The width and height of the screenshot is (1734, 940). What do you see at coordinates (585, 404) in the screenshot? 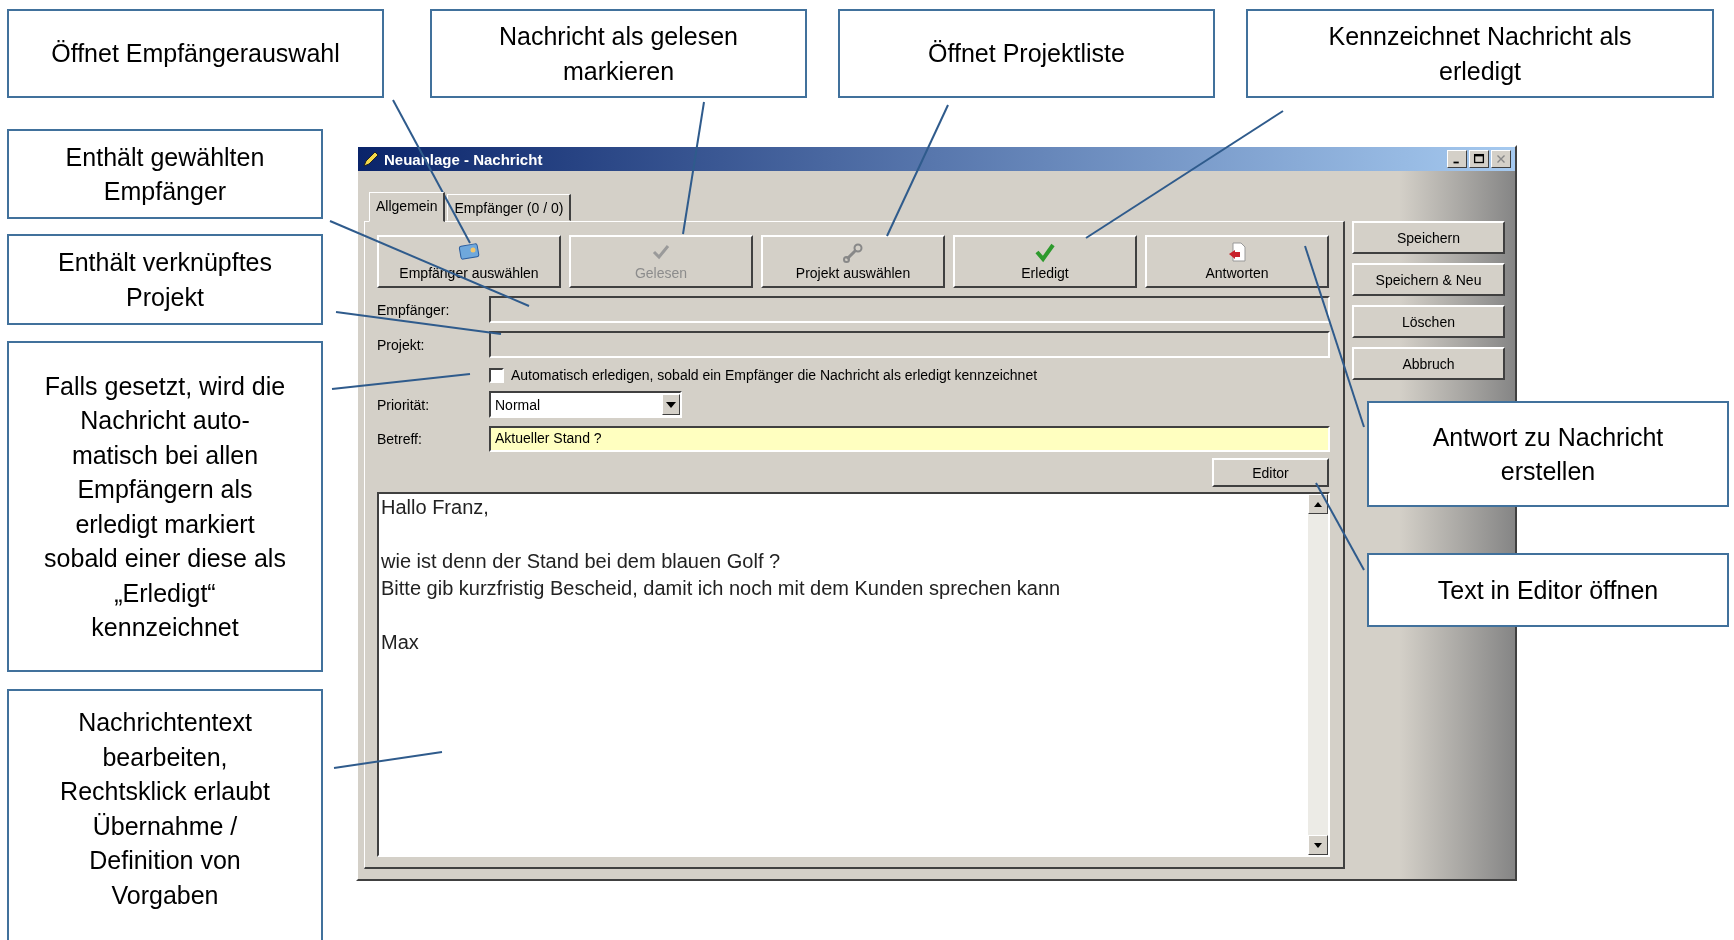
I see `priority-dropdown: Normal` at bounding box center [585, 404].